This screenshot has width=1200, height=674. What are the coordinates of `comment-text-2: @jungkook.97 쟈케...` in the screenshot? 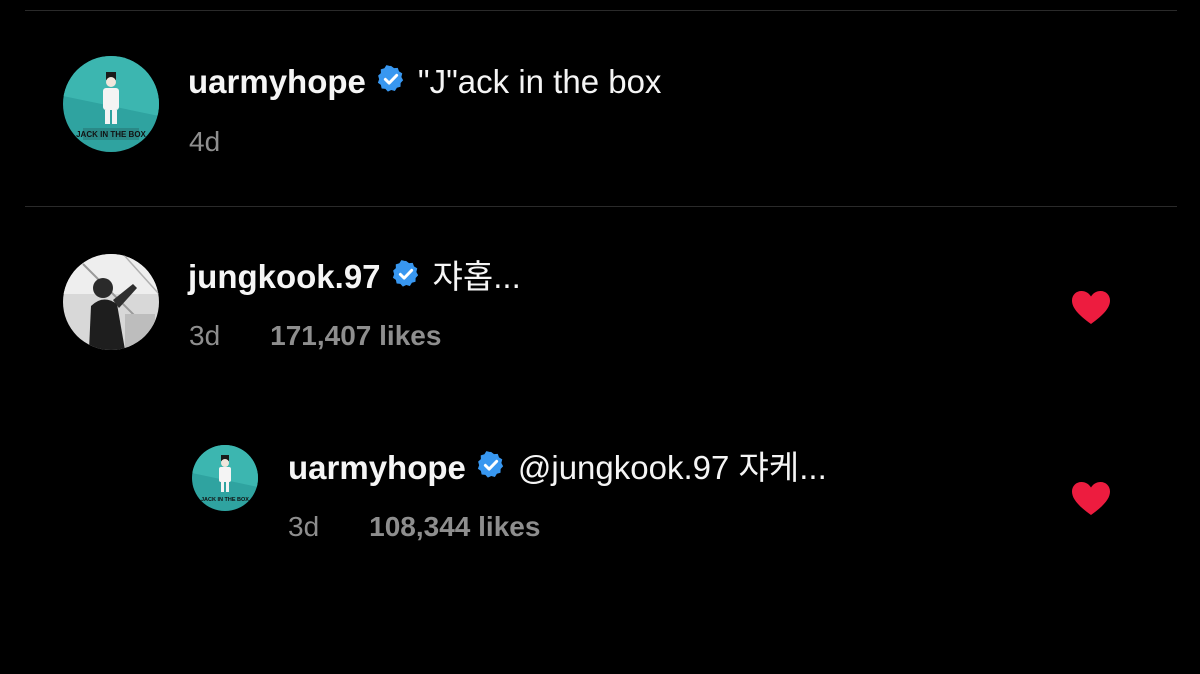 It's located at (672, 467).